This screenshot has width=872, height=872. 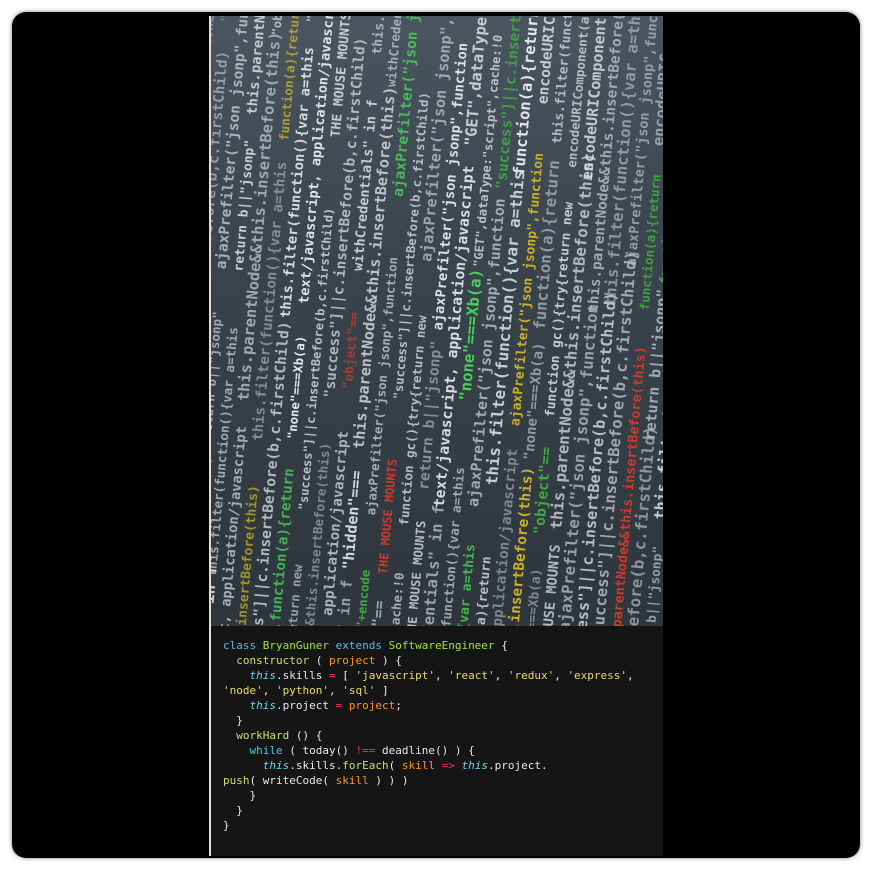 I want to click on code-token: BryanGuner, so click(x=299, y=645).